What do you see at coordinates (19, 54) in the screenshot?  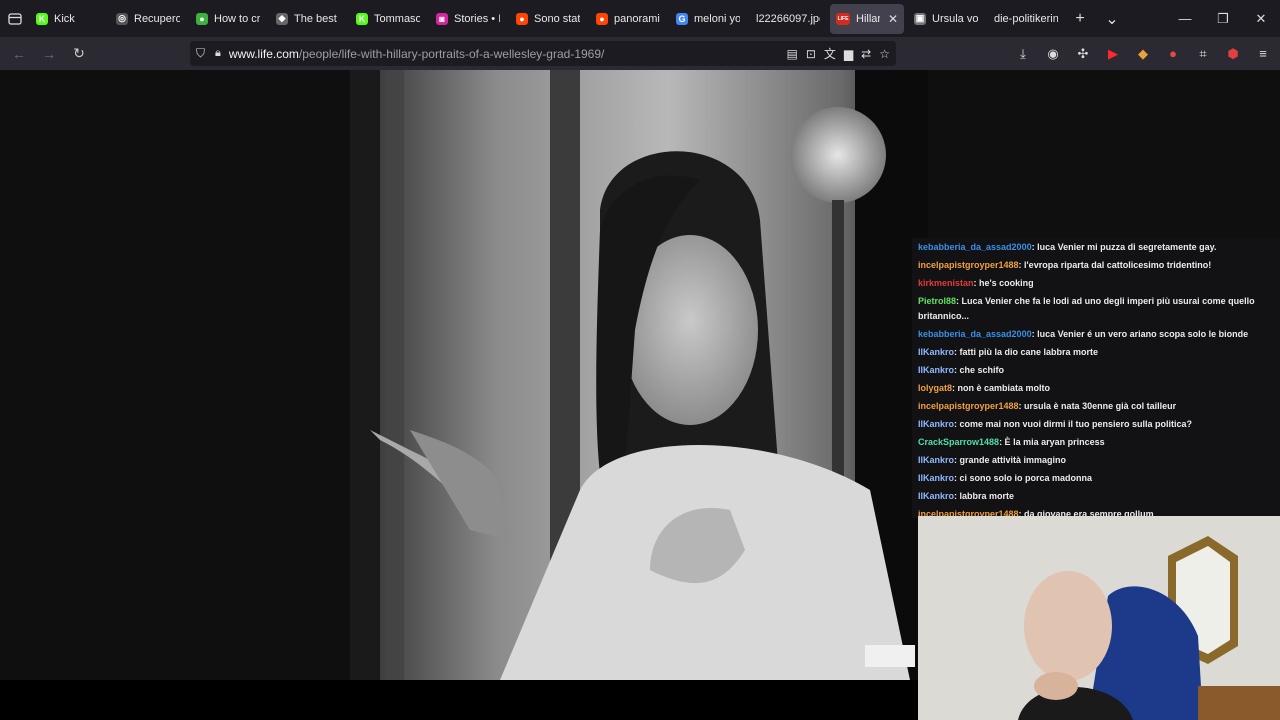 I see `back-button: ←` at bounding box center [19, 54].